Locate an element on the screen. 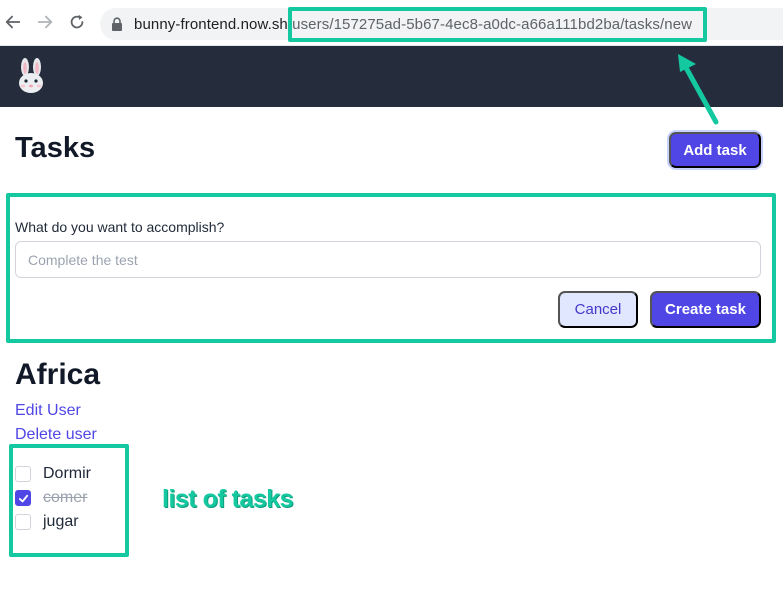  task-form-label: What do you want to accomplish? is located at coordinates (120, 227).